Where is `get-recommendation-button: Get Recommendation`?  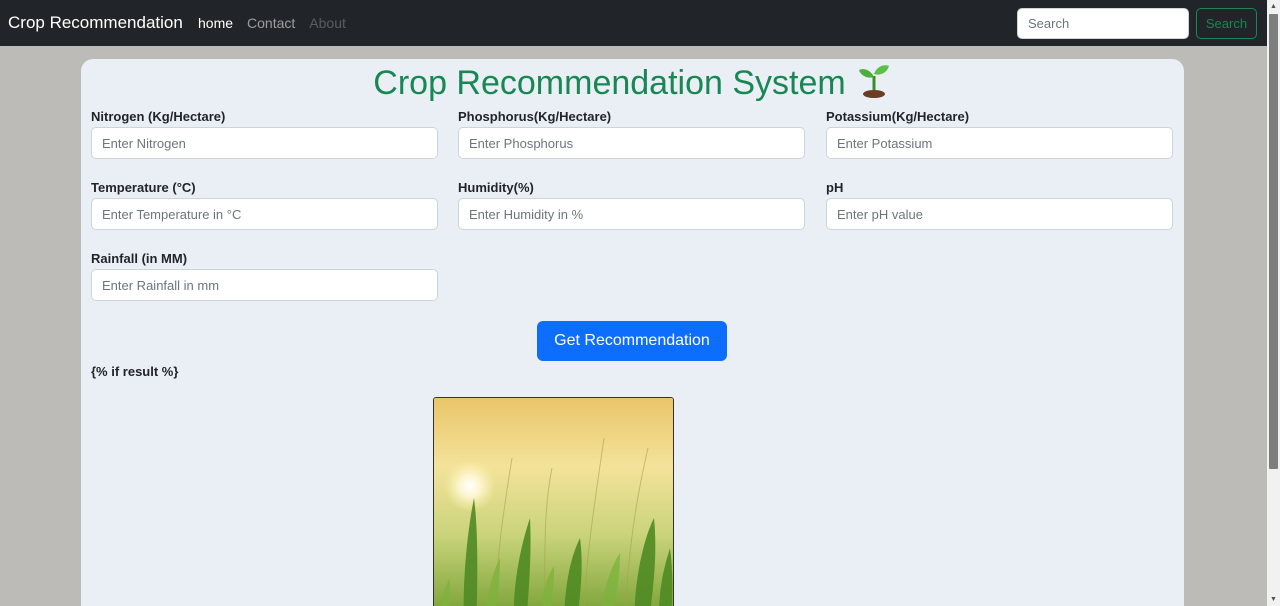 get-recommendation-button: Get Recommendation is located at coordinates (632, 341).